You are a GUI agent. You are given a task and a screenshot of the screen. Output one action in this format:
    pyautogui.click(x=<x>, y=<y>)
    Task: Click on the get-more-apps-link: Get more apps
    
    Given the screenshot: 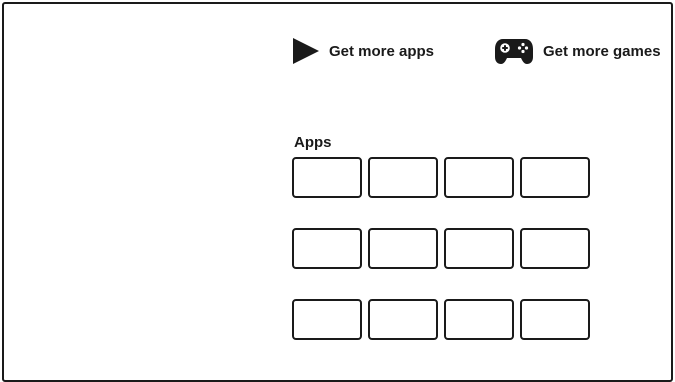 What is the action you would take?
    pyautogui.click(x=363, y=51)
    